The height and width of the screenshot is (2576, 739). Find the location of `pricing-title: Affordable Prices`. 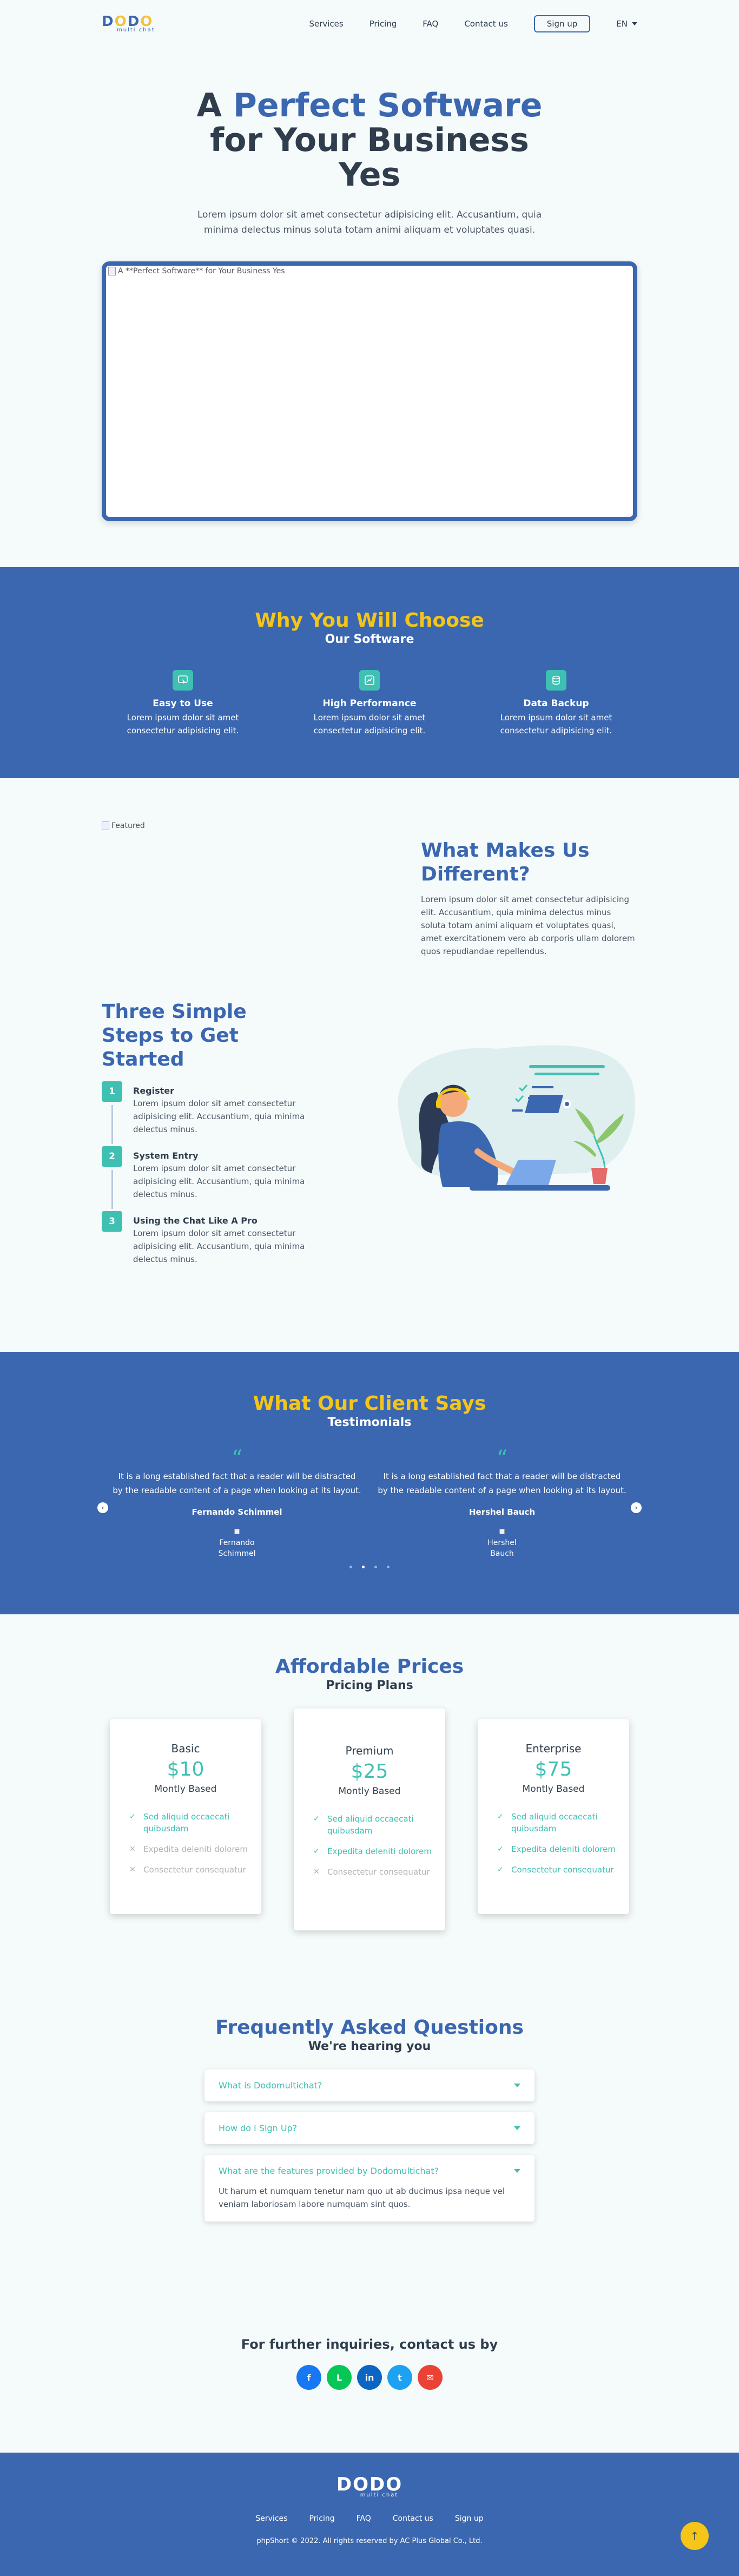

pricing-title: Affordable Prices is located at coordinates (369, 1666).